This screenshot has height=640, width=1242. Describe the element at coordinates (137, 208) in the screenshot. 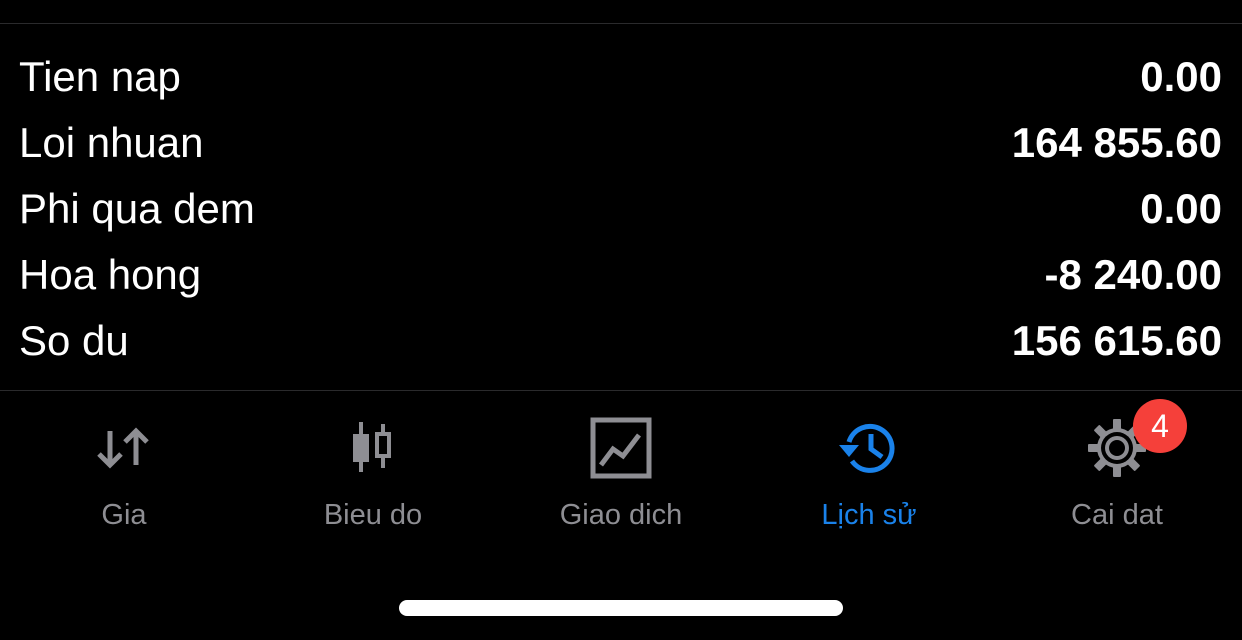

I see `swap-label: Phi qua dem` at that location.